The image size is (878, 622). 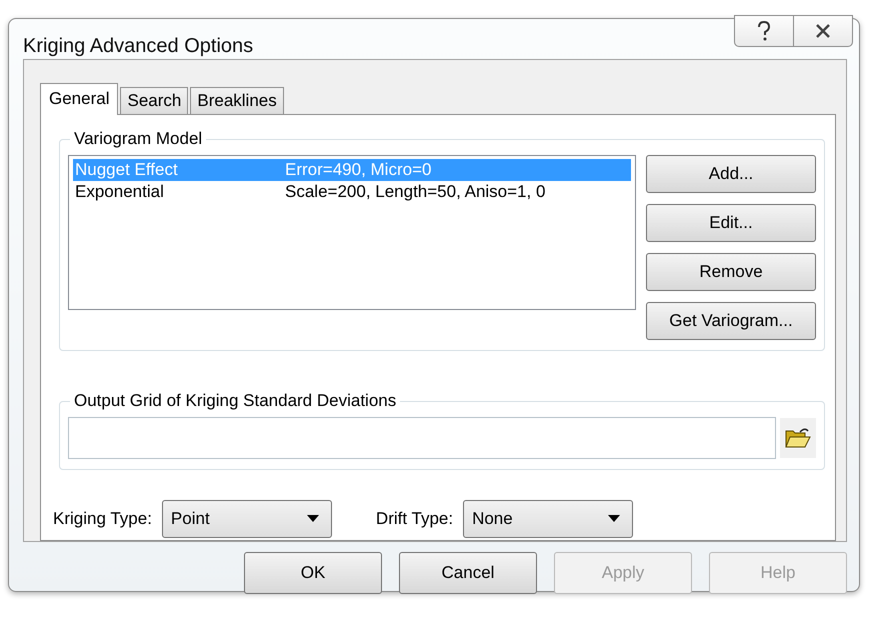 What do you see at coordinates (358, 170) in the screenshot?
I see `model-parameters: Error=490, Micro=0` at bounding box center [358, 170].